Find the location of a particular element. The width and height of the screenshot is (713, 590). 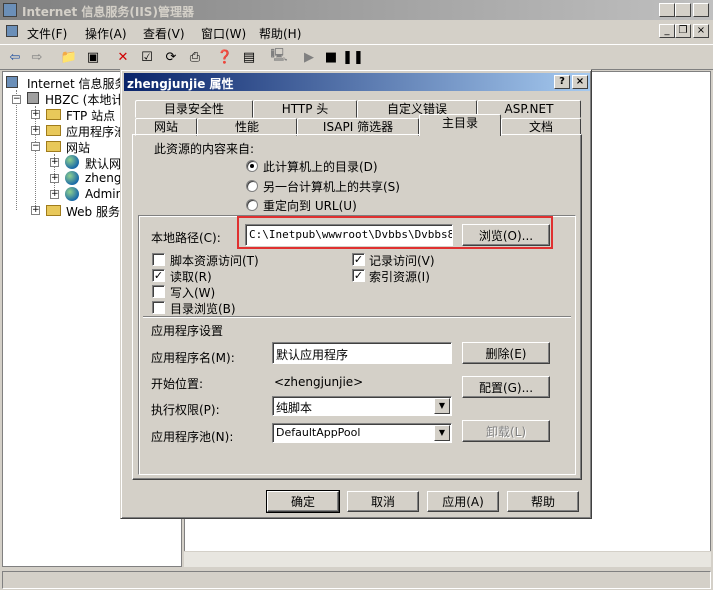

exec-perm-select: 纯脚本 ▼ is located at coordinates (362, 406).